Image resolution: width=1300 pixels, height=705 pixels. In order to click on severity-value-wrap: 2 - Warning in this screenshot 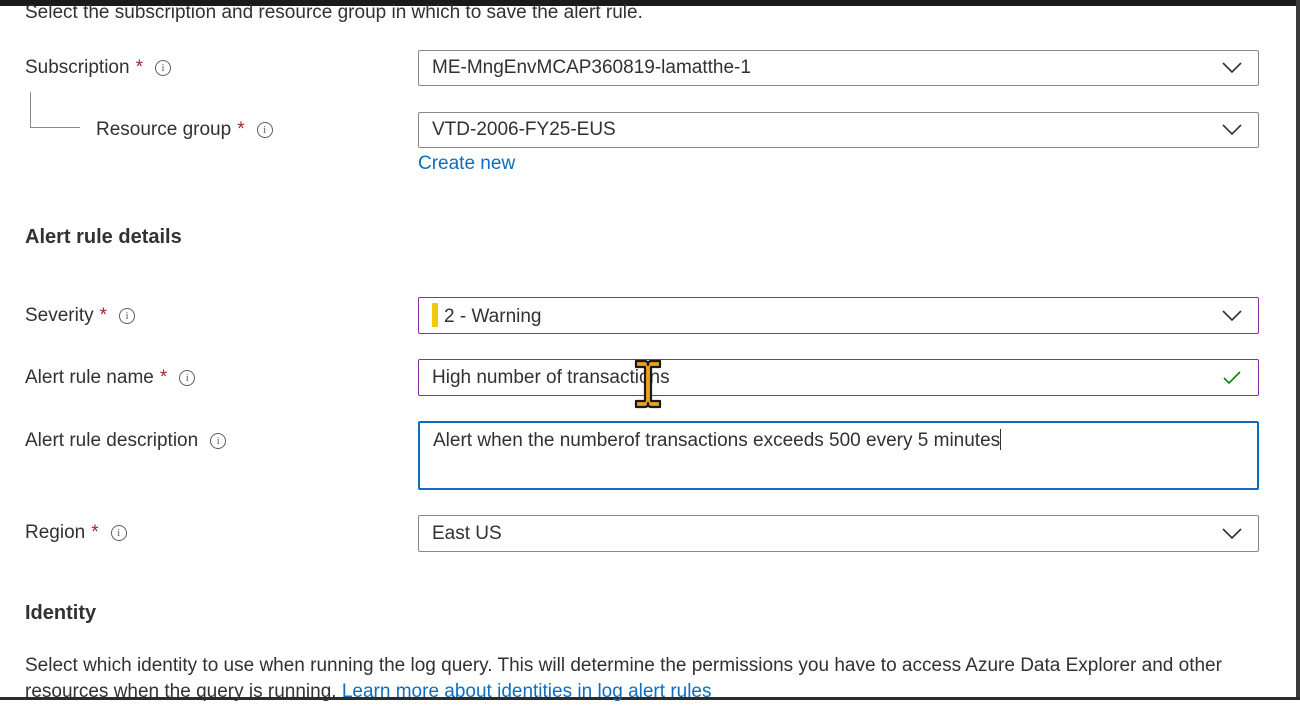, I will do `click(845, 315)`.